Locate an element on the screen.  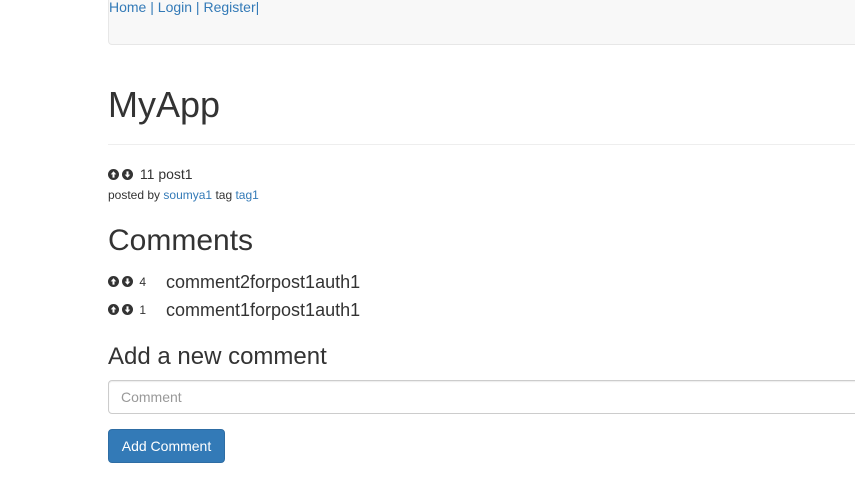
comment-text: comment1forpost1auth1 is located at coordinates (263, 310).